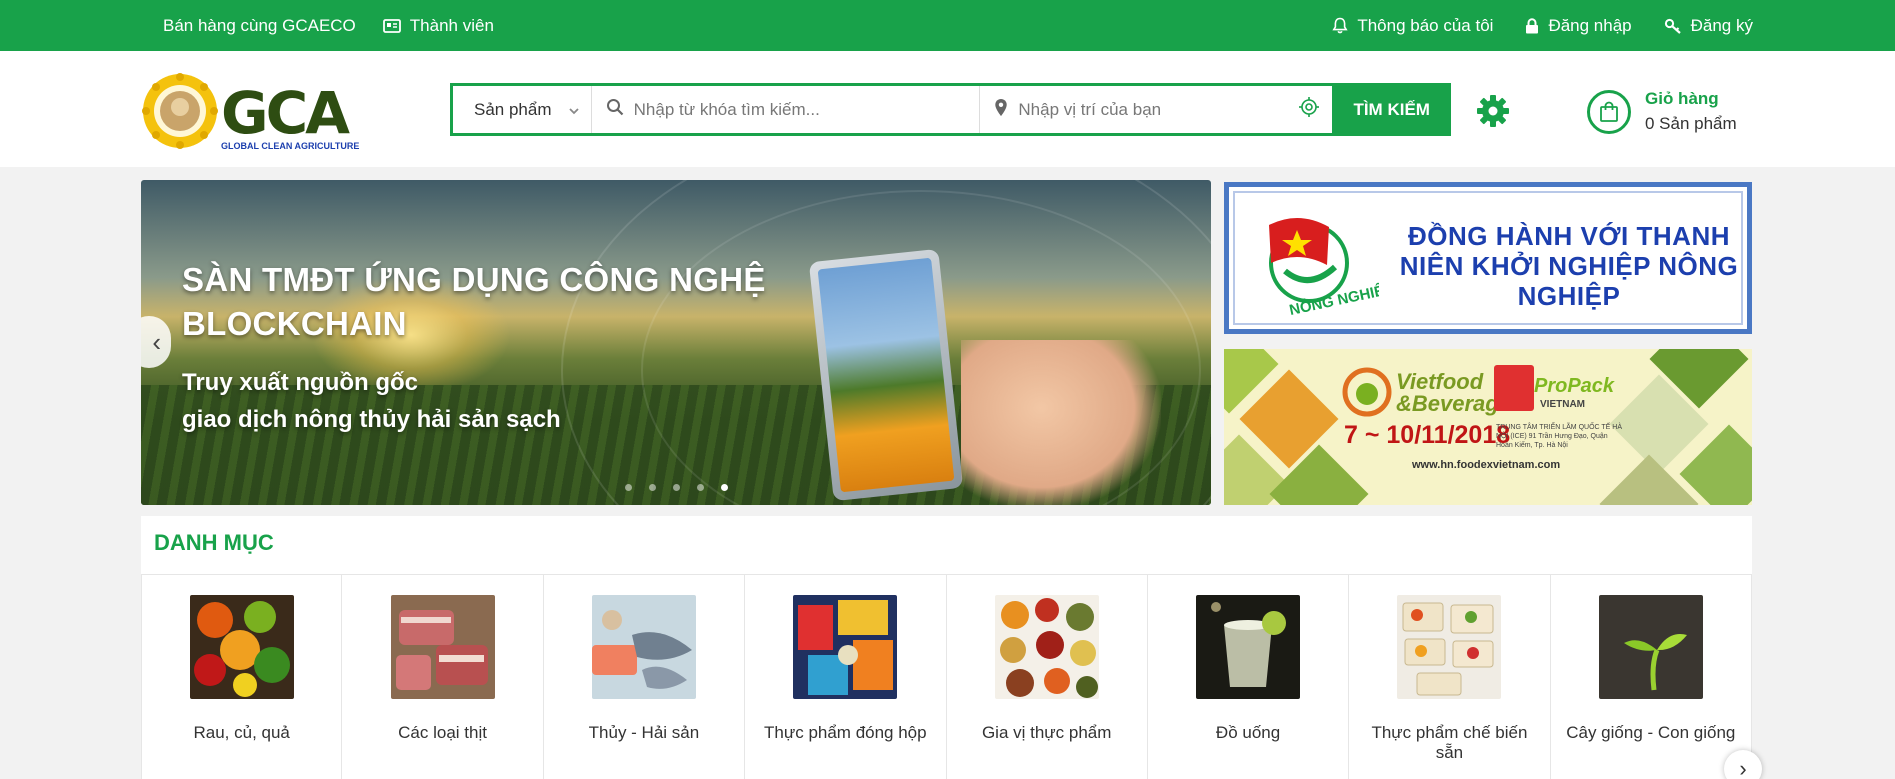  Describe the element at coordinates (1590, 25) in the screenshot. I see `login-label: Đăng nhập` at that location.